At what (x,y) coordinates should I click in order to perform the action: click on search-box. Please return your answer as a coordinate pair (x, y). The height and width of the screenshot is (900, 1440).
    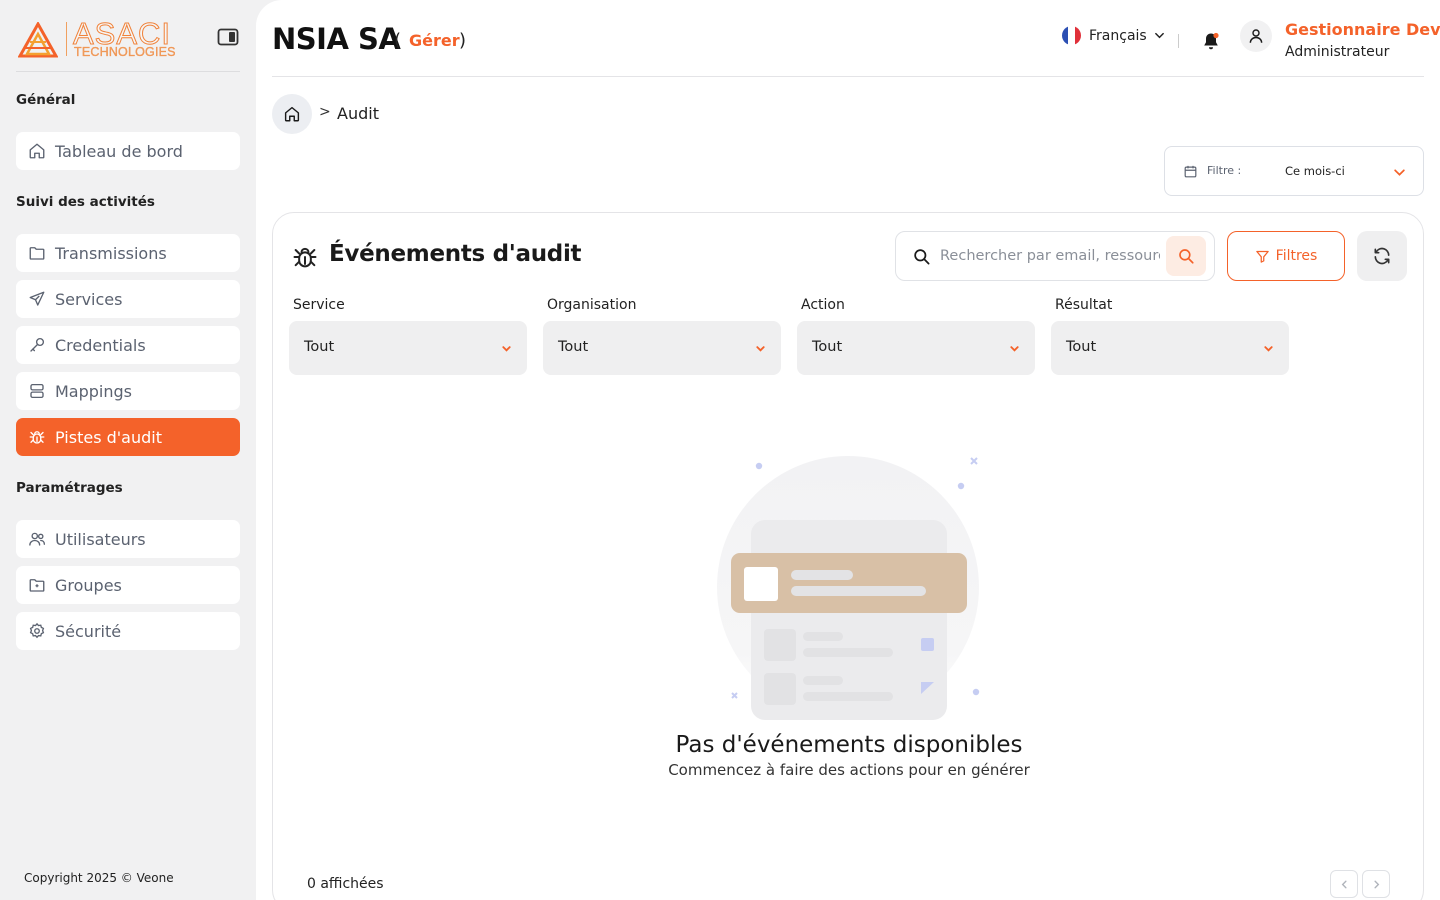
    Looking at the image, I should click on (1055, 256).